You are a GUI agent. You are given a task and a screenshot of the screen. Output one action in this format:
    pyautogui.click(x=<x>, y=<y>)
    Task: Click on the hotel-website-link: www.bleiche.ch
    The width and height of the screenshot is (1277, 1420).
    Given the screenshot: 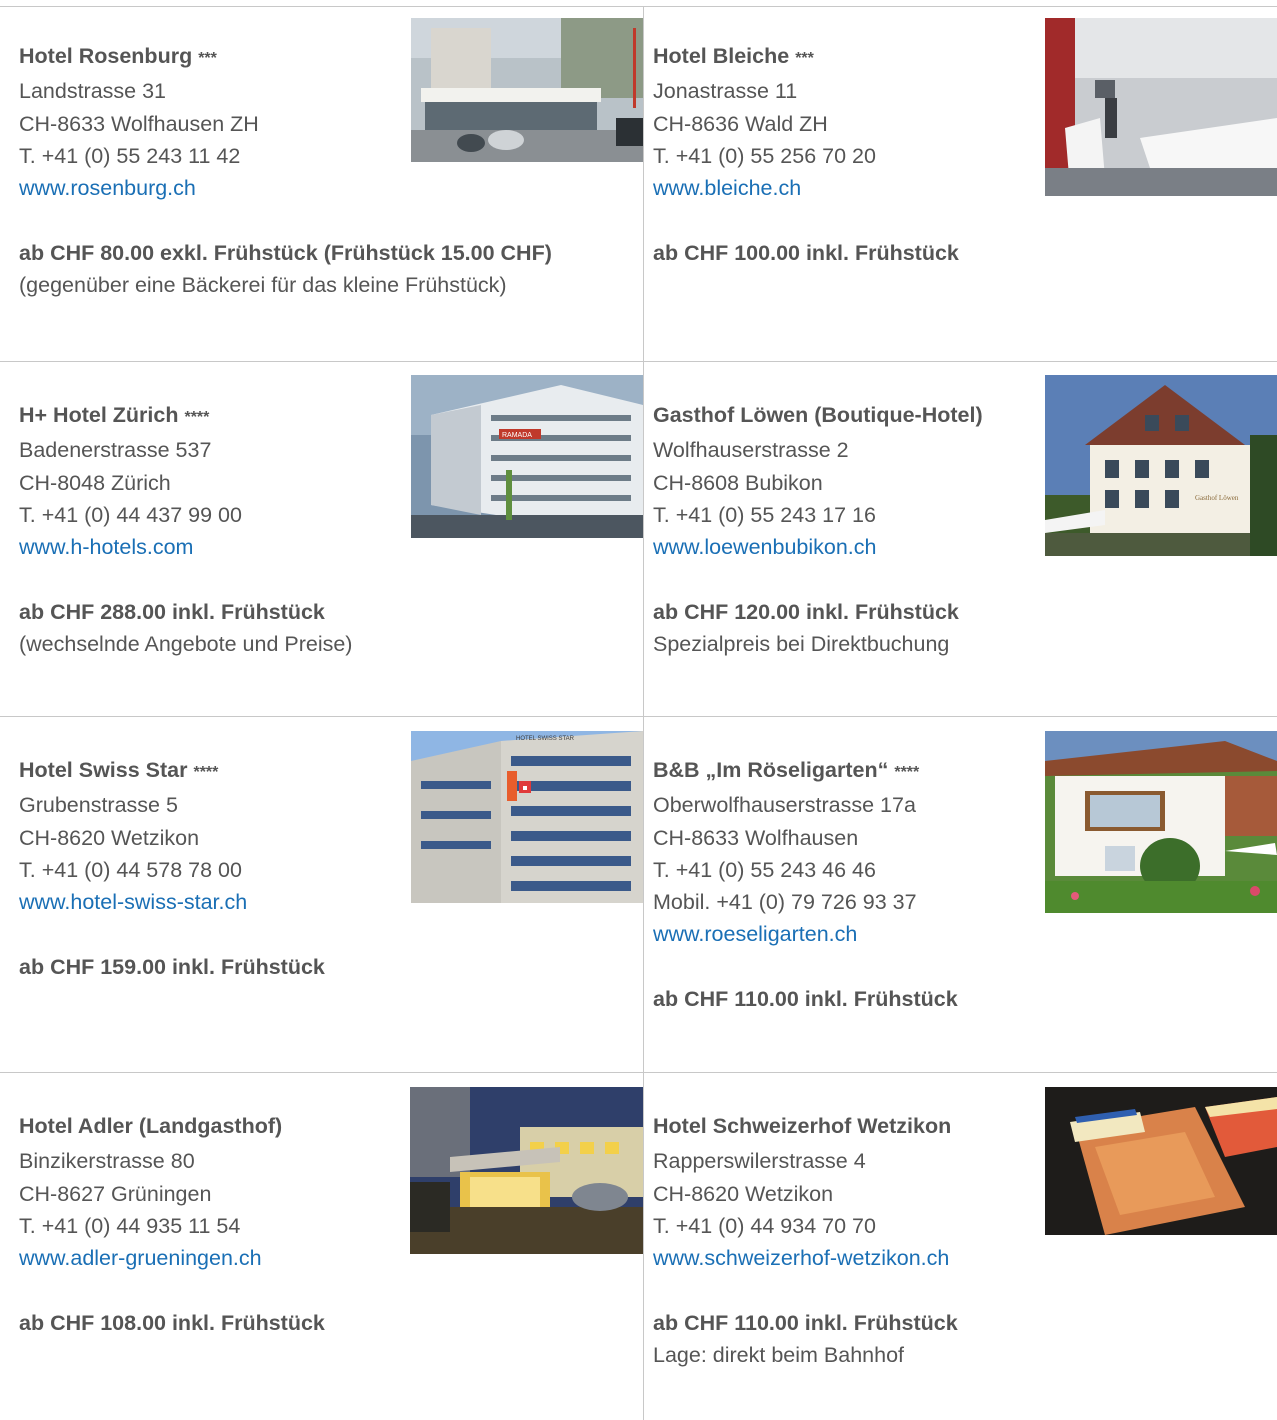 What is the action you would take?
    pyautogui.click(x=806, y=188)
    